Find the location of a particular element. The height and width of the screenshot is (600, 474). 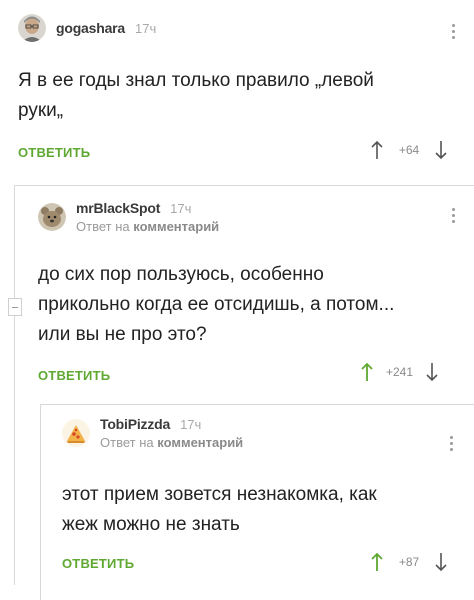

comment-header: mrBlackSpot 17ч Ответ на комментарий is located at coordinates (128, 217).